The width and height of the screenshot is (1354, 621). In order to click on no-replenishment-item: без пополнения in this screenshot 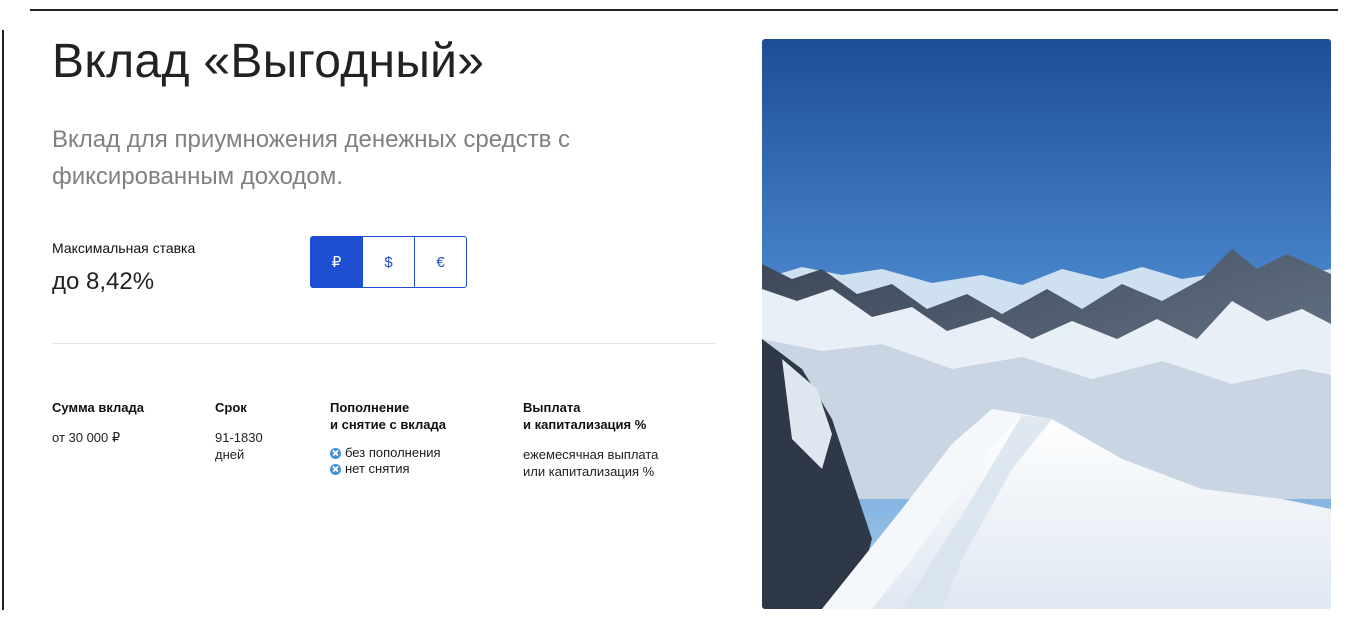, I will do `click(420, 453)`.